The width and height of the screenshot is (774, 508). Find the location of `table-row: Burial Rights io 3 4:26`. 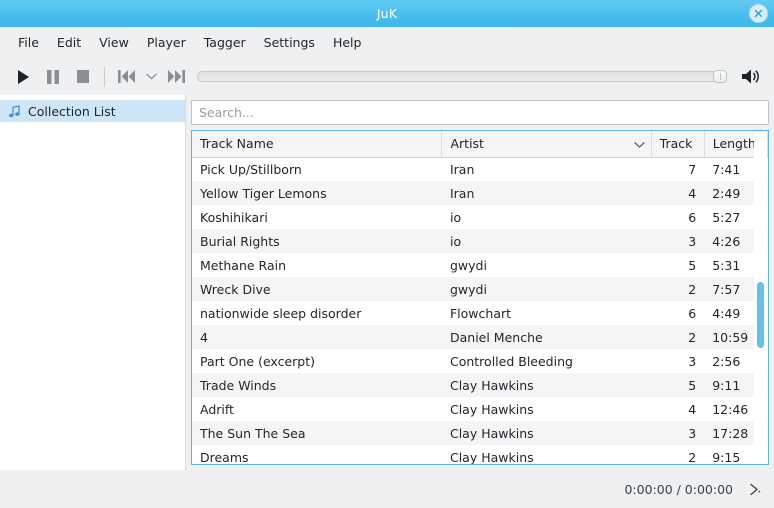

table-row: Burial Rights io 3 4:26 is located at coordinates (480, 241).